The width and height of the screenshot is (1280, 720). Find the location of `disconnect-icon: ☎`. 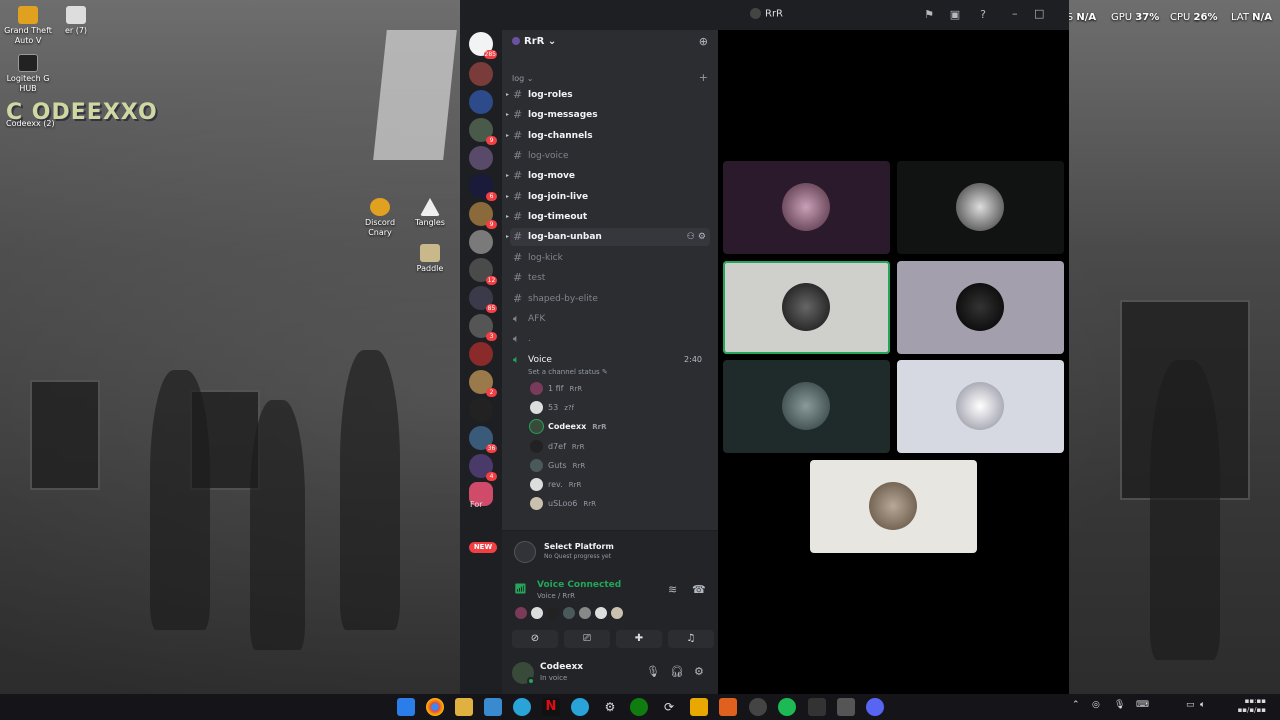

disconnect-icon: ☎ is located at coordinates (699, 589).